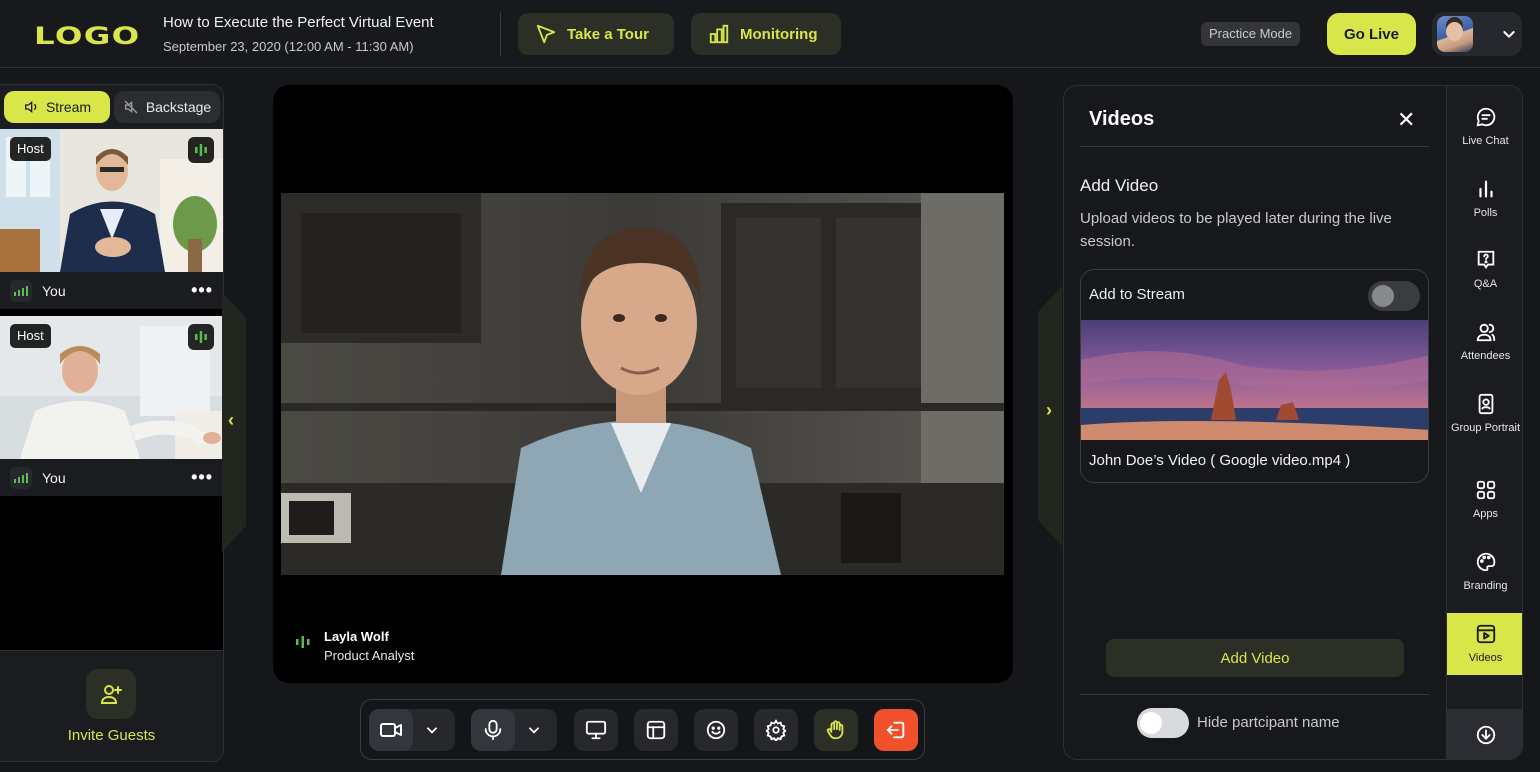  I want to click on camera-control, so click(412, 730).